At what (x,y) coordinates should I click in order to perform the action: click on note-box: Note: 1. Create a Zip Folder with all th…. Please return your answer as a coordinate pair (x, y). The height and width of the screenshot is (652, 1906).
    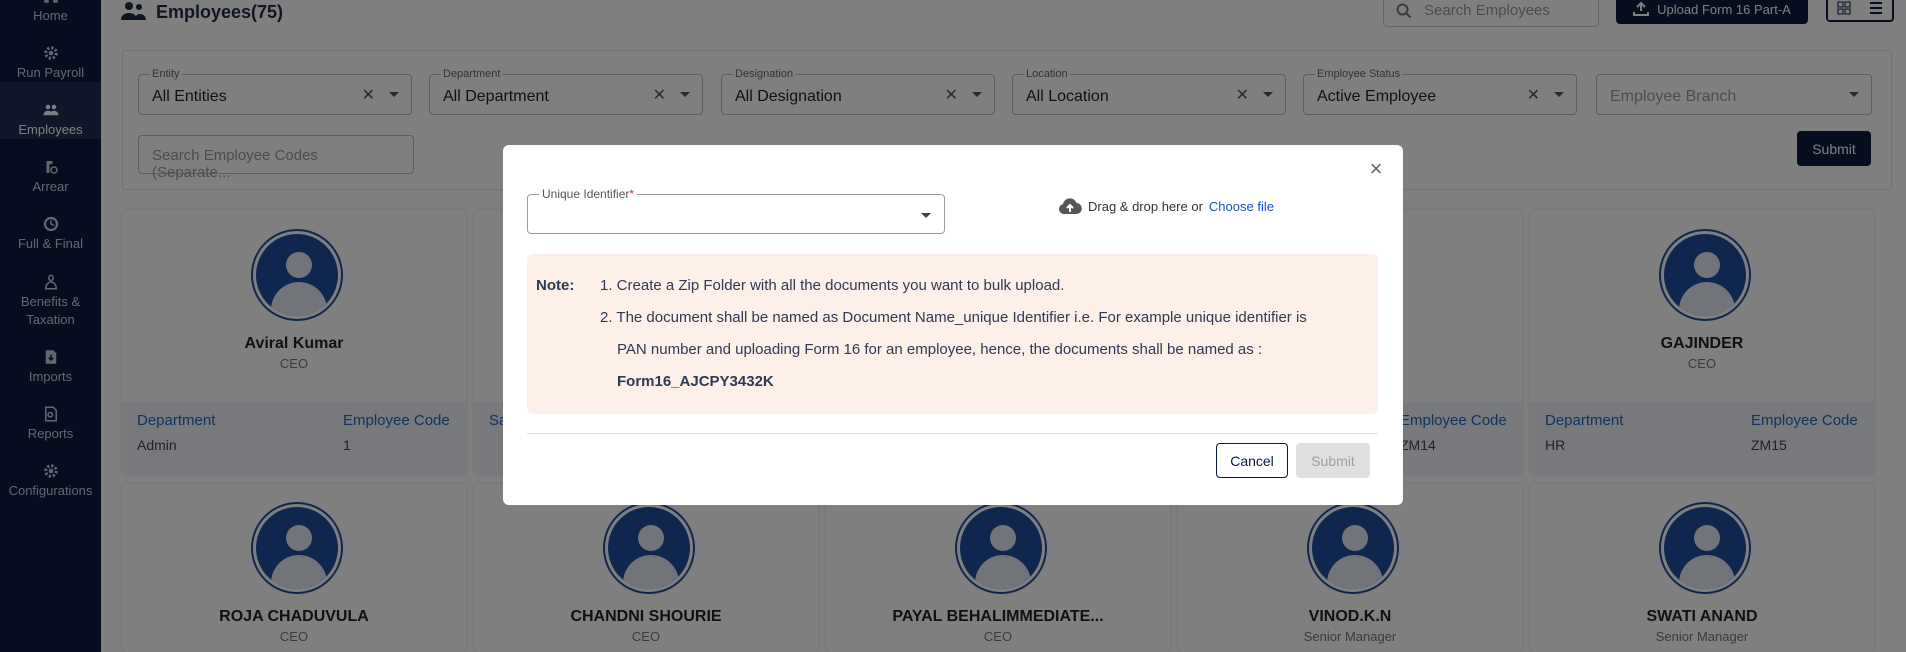
    Looking at the image, I should click on (952, 334).